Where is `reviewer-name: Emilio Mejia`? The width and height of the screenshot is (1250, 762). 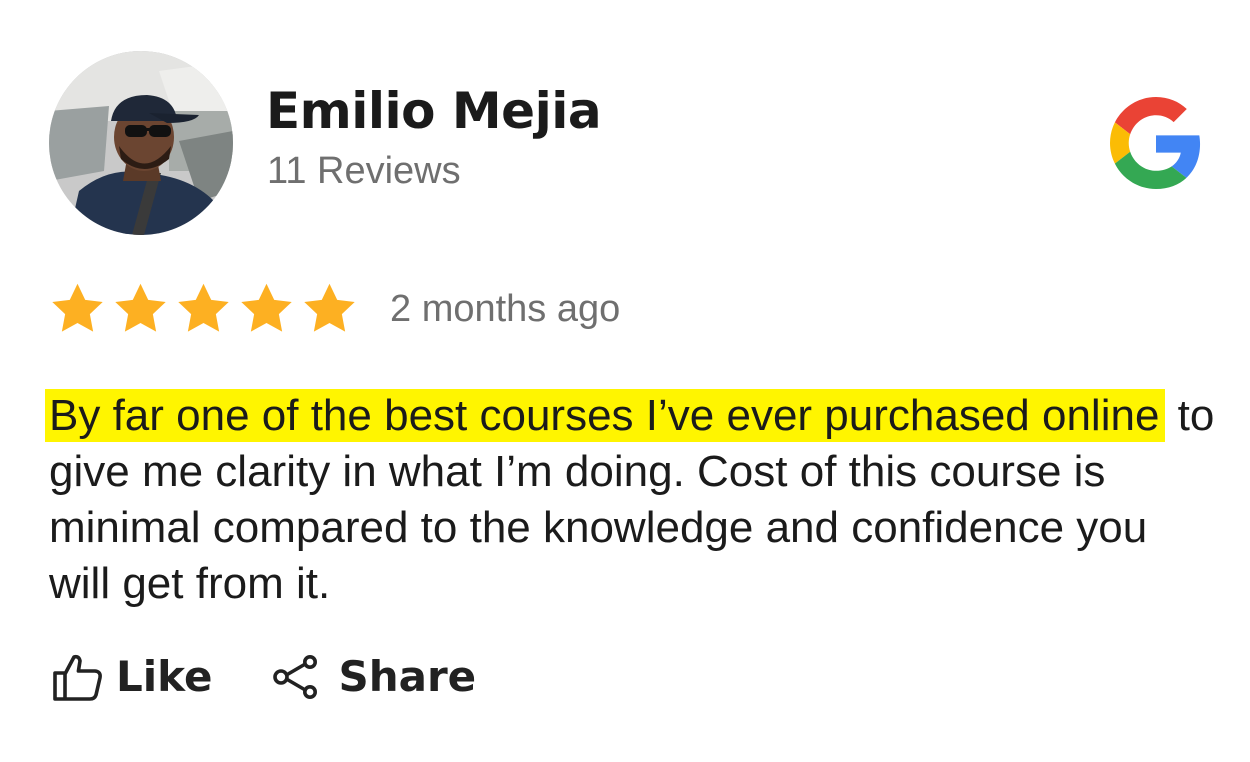
reviewer-name: Emilio Mejia is located at coordinates (434, 111).